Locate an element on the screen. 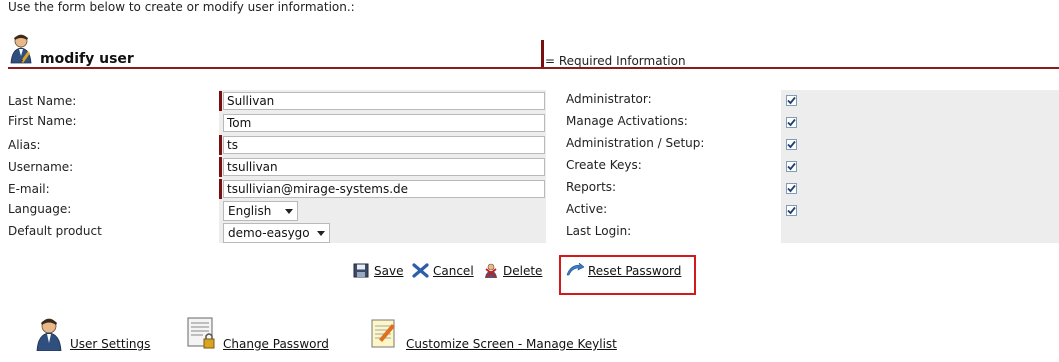 Image resolution: width=1059 pixels, height=362 pixels. manage-activations-label: Manage Activations: is located at coordinates (627, 121).